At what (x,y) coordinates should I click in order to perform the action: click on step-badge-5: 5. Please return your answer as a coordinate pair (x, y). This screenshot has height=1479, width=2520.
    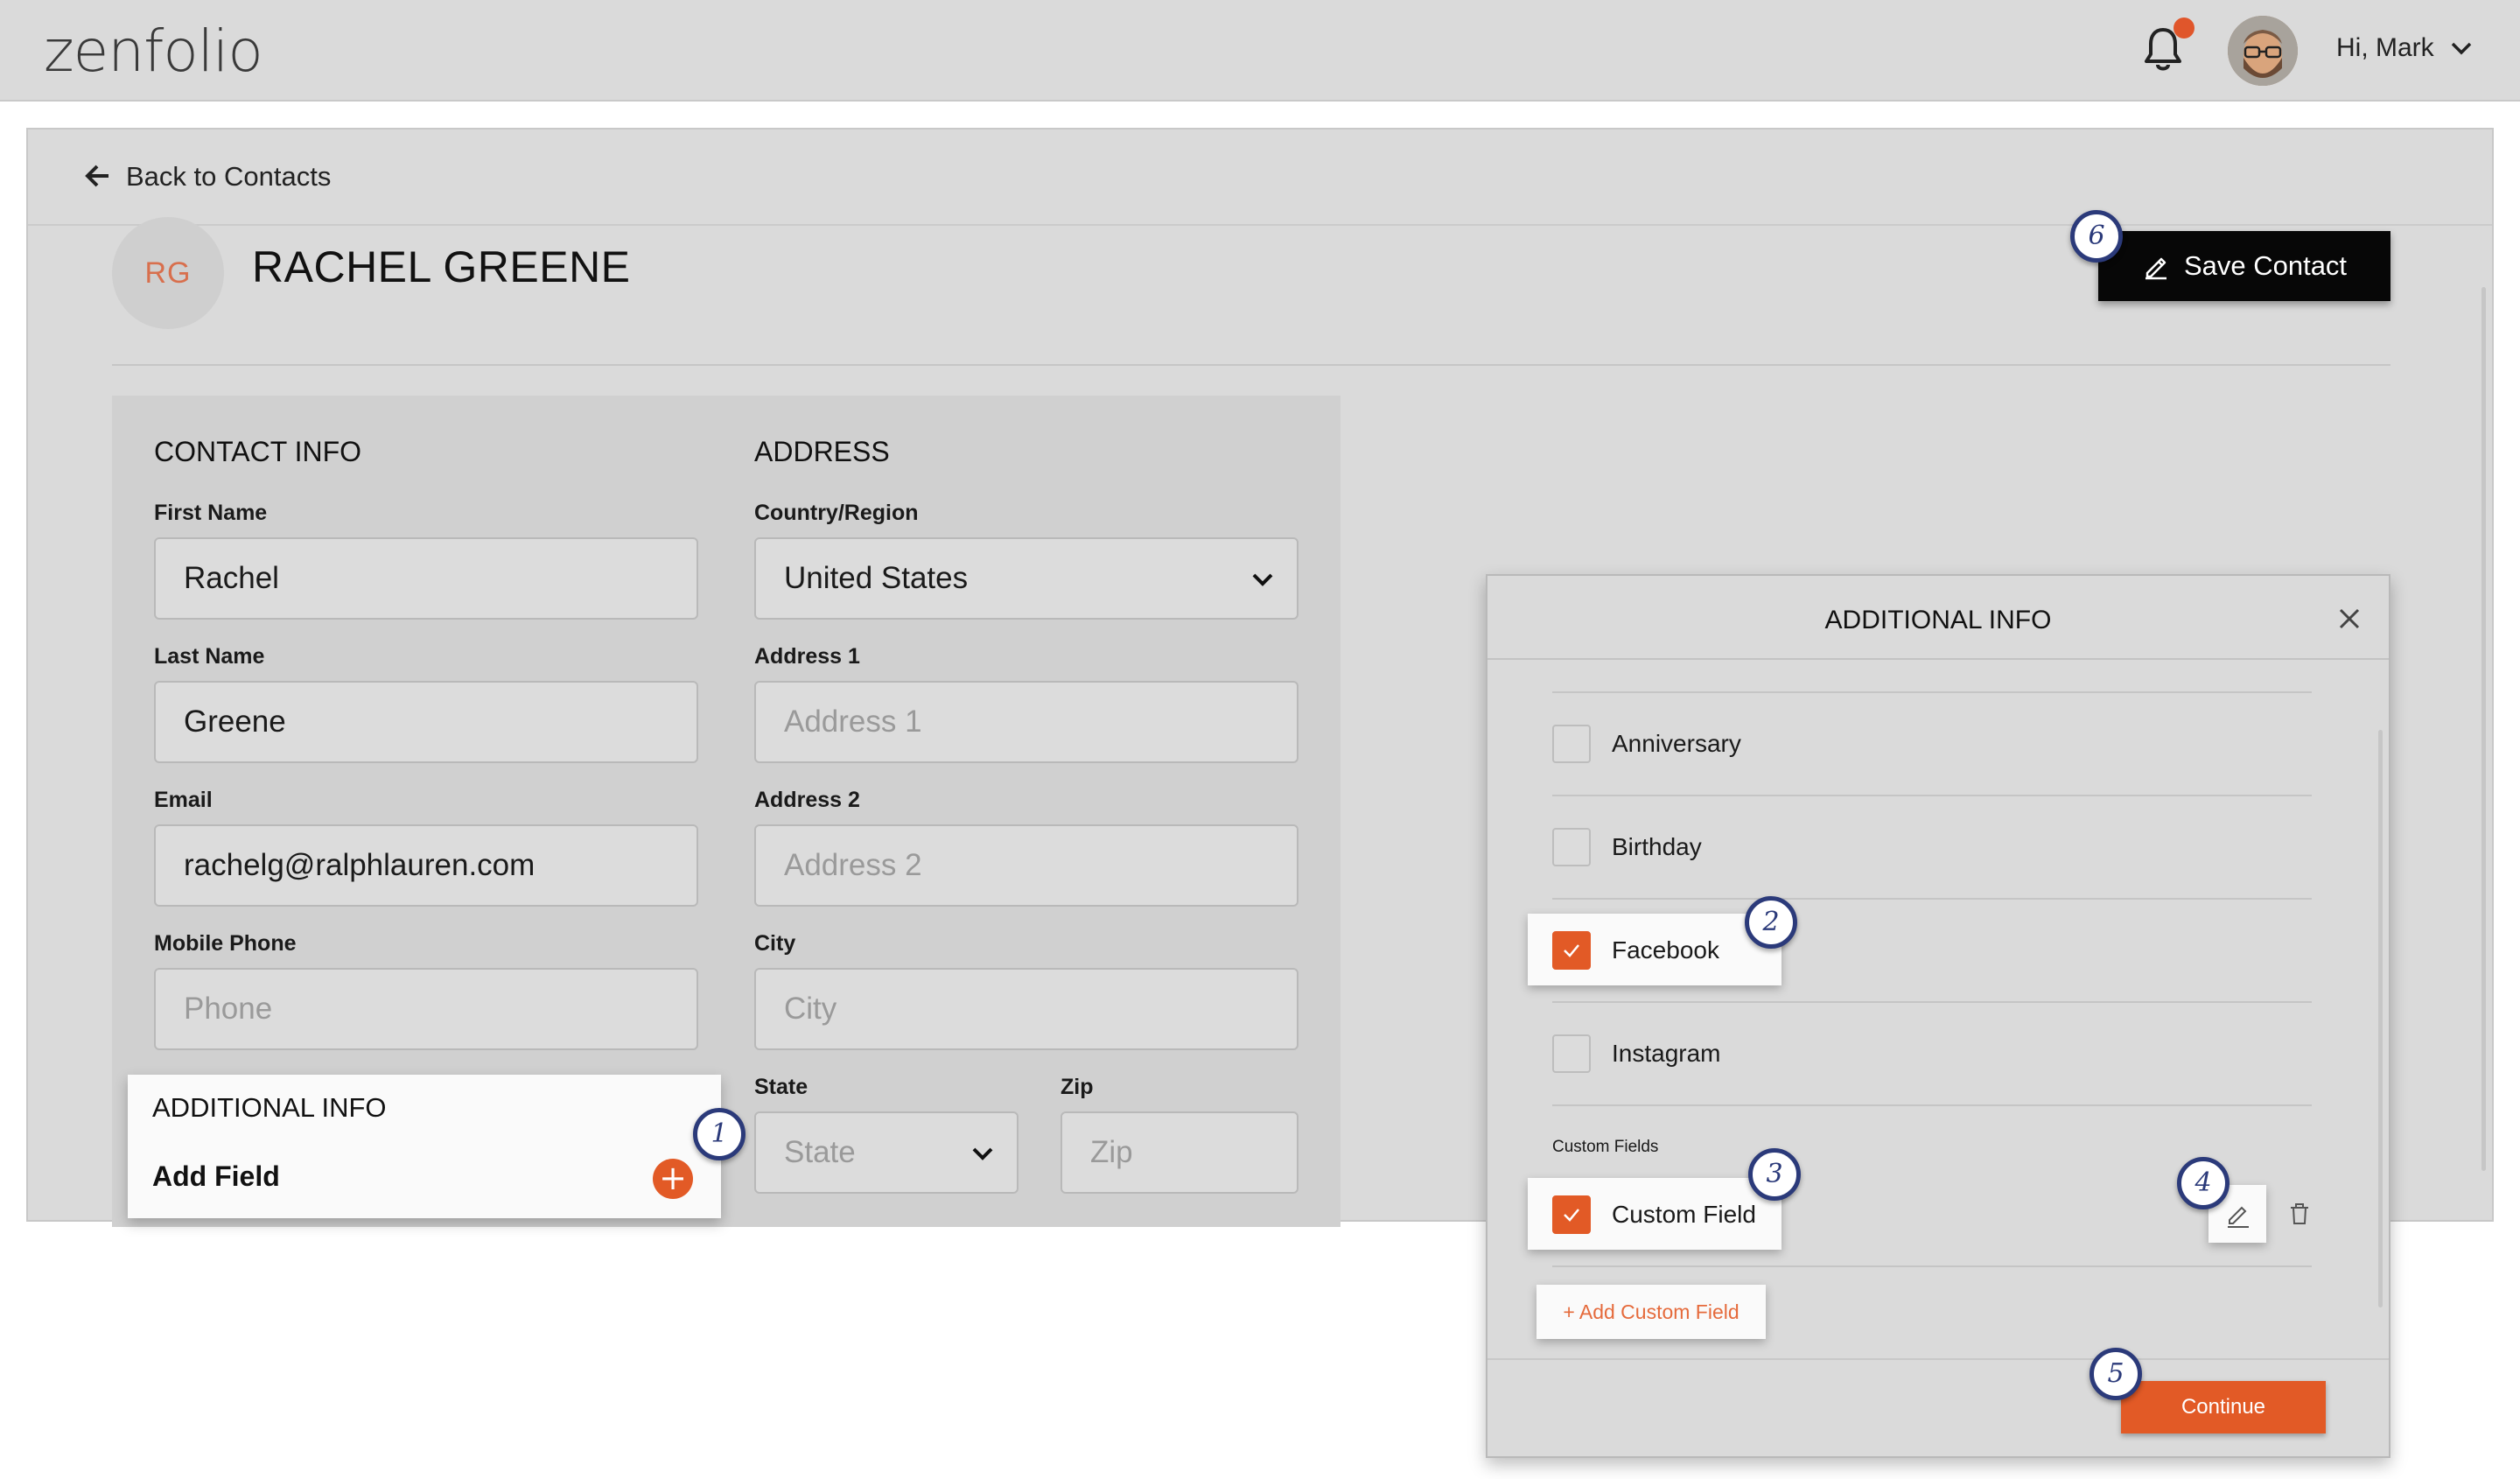
    Looking at the image, I should click on (2116, 1374).